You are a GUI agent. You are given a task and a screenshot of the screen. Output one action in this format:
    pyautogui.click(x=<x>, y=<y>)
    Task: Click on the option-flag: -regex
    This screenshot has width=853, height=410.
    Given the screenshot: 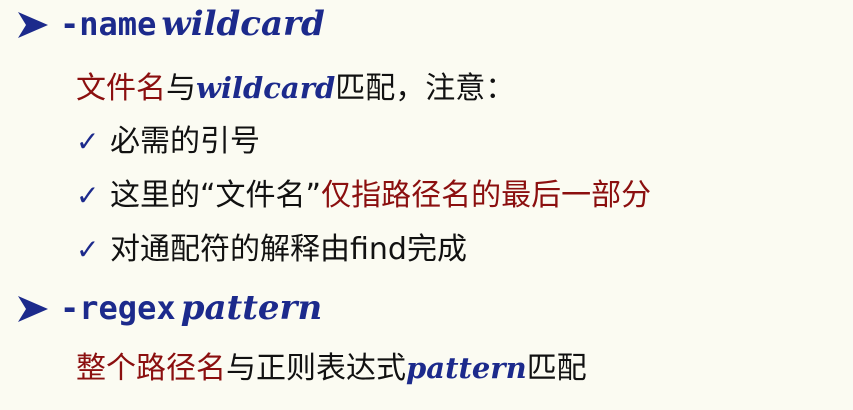 What is the action you would take?
    pyautogui.click(x=118, y=308)
    